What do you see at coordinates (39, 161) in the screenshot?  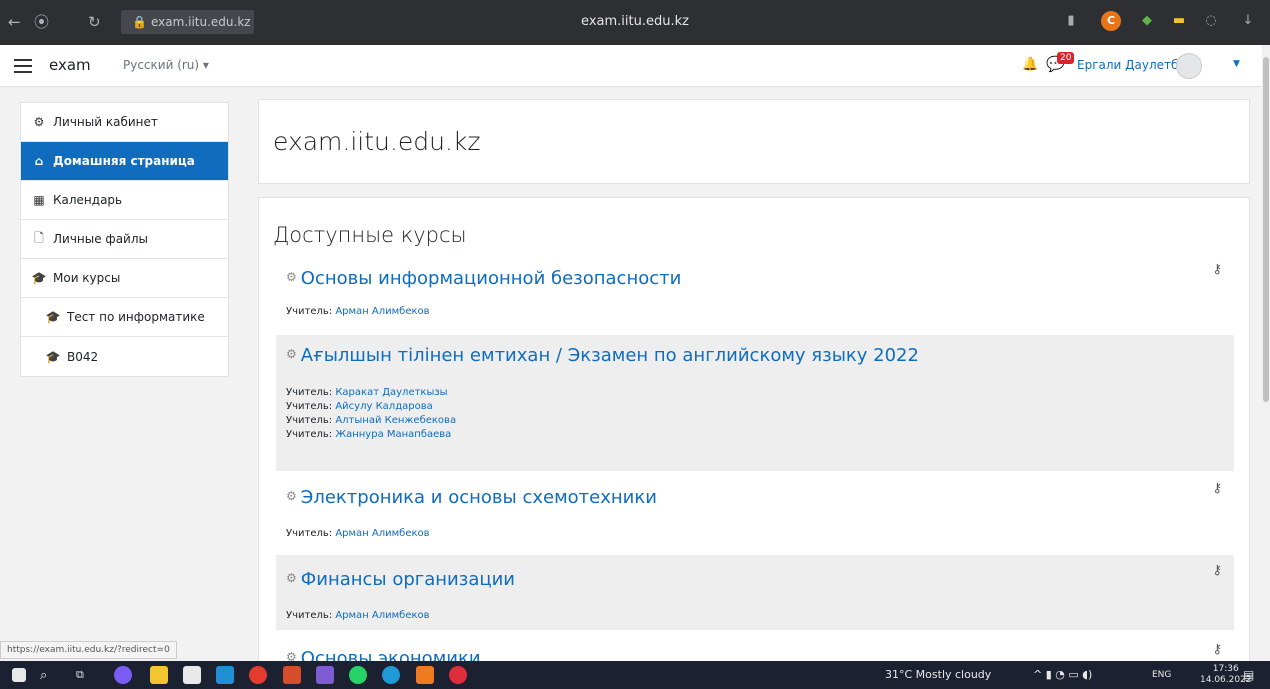 I see `home-icon: ⌂` at bounding box center [39, 161].